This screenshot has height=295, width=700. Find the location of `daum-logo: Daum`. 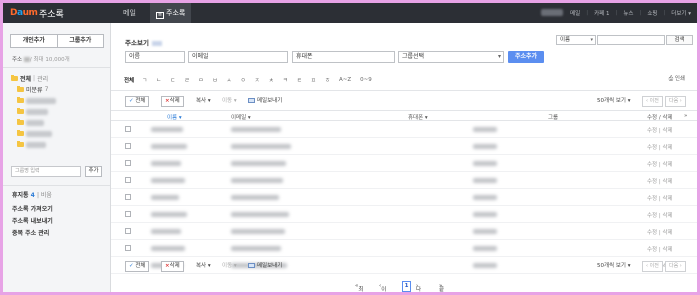

daum-logo: Daum is located at coordinates (24, 13).